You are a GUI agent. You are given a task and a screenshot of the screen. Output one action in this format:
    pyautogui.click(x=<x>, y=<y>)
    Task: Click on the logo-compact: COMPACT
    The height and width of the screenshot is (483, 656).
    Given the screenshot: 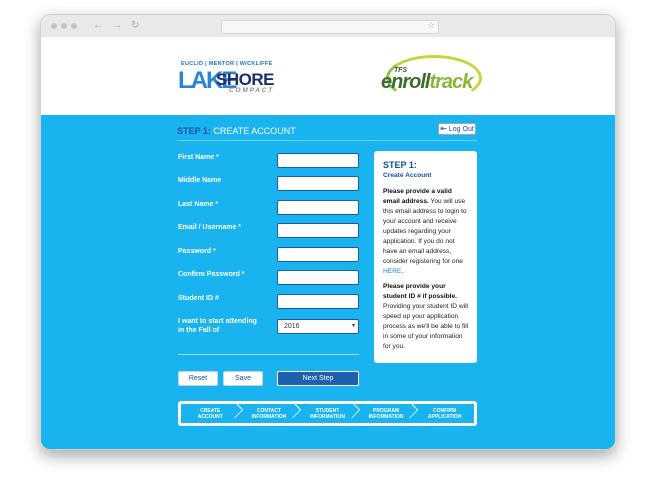 What is the action you would take?
    pyautogui.click(x=251, y=90)
    